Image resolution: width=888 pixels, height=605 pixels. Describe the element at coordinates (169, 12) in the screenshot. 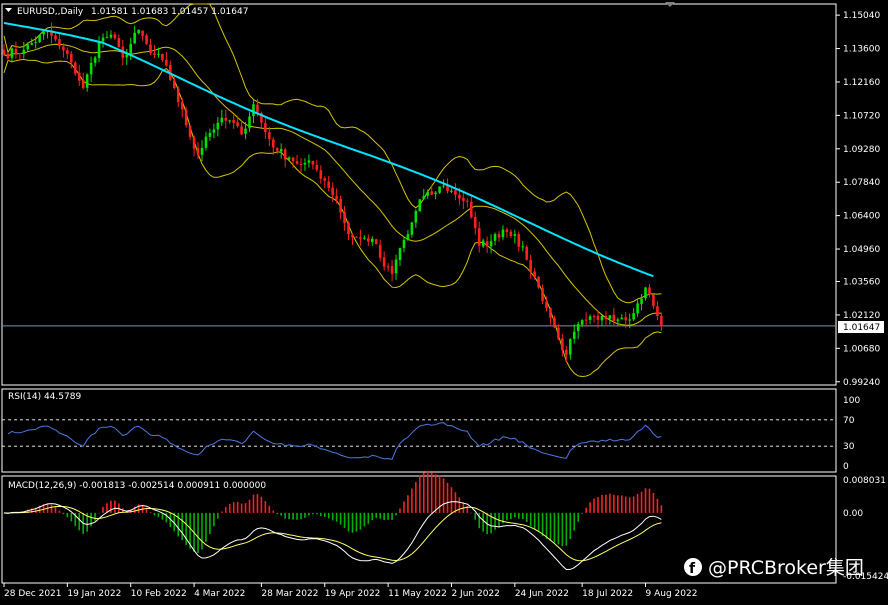

I see `ohlc-label: 1.01581 1.01683 1.01457 1.01647` at that location.